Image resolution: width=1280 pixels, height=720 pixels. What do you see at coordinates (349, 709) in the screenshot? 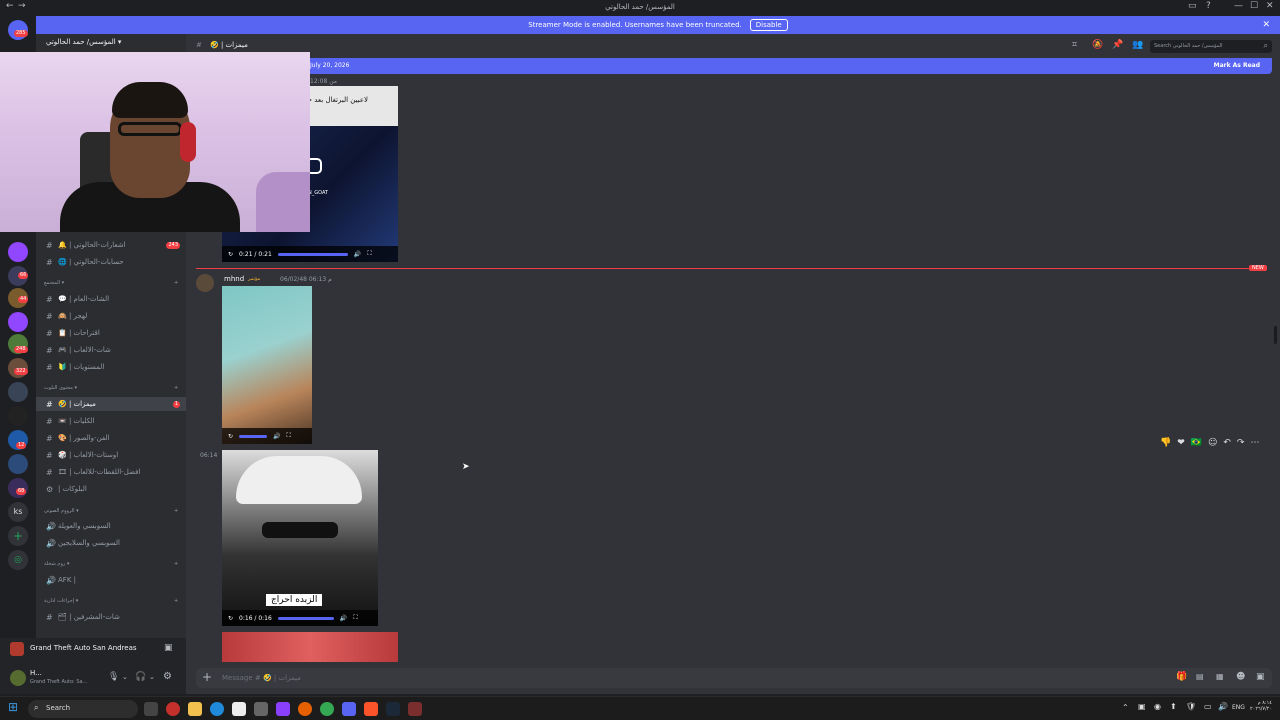
I see `discord-icon` at bounding box center [349, 709].